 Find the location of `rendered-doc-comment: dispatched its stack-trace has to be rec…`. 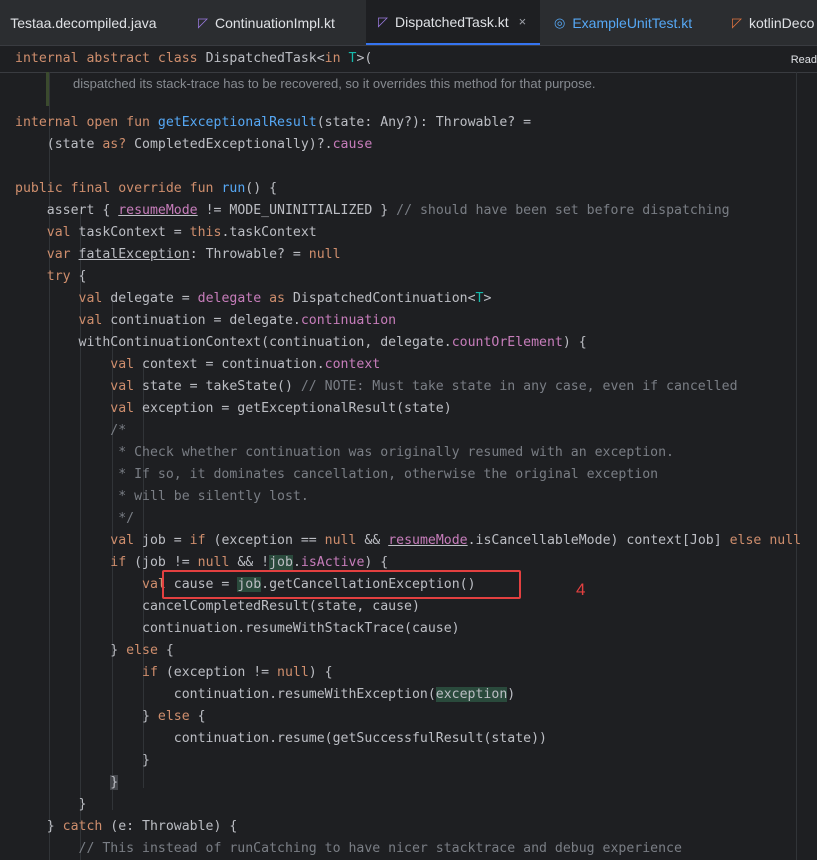

rendered-doc-comment: dispatched its stack-trace has to be rec… is located at coordinates (334, 83).